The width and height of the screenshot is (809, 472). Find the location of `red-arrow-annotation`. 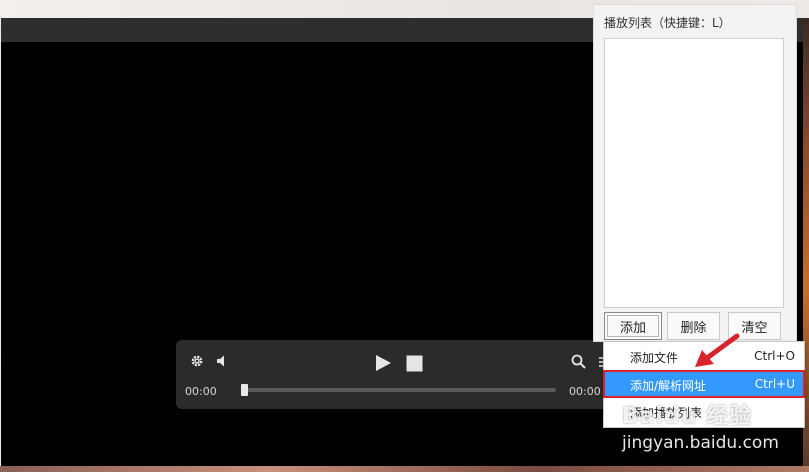

red-arrow-annotation is located at coordinates (717, 350).